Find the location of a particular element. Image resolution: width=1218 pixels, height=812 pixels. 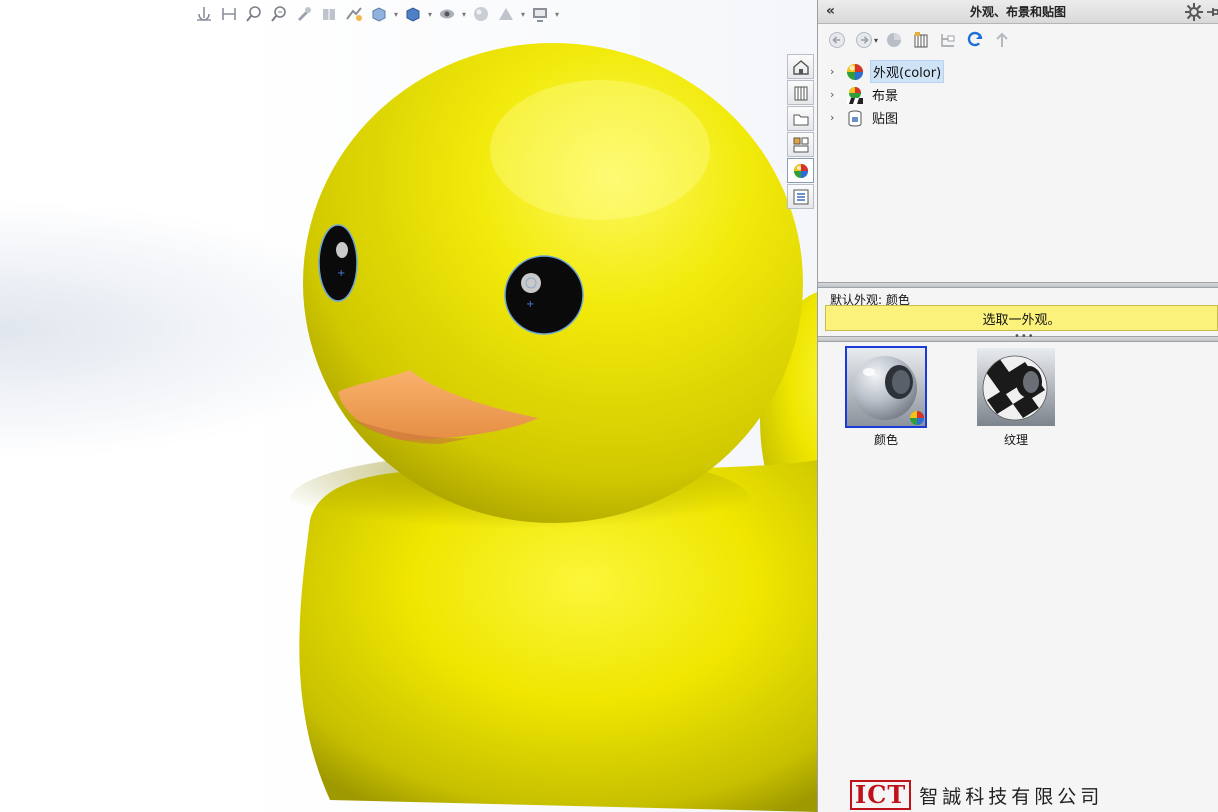

zoom-to-fit-icon is located at coordinates (254, 14).